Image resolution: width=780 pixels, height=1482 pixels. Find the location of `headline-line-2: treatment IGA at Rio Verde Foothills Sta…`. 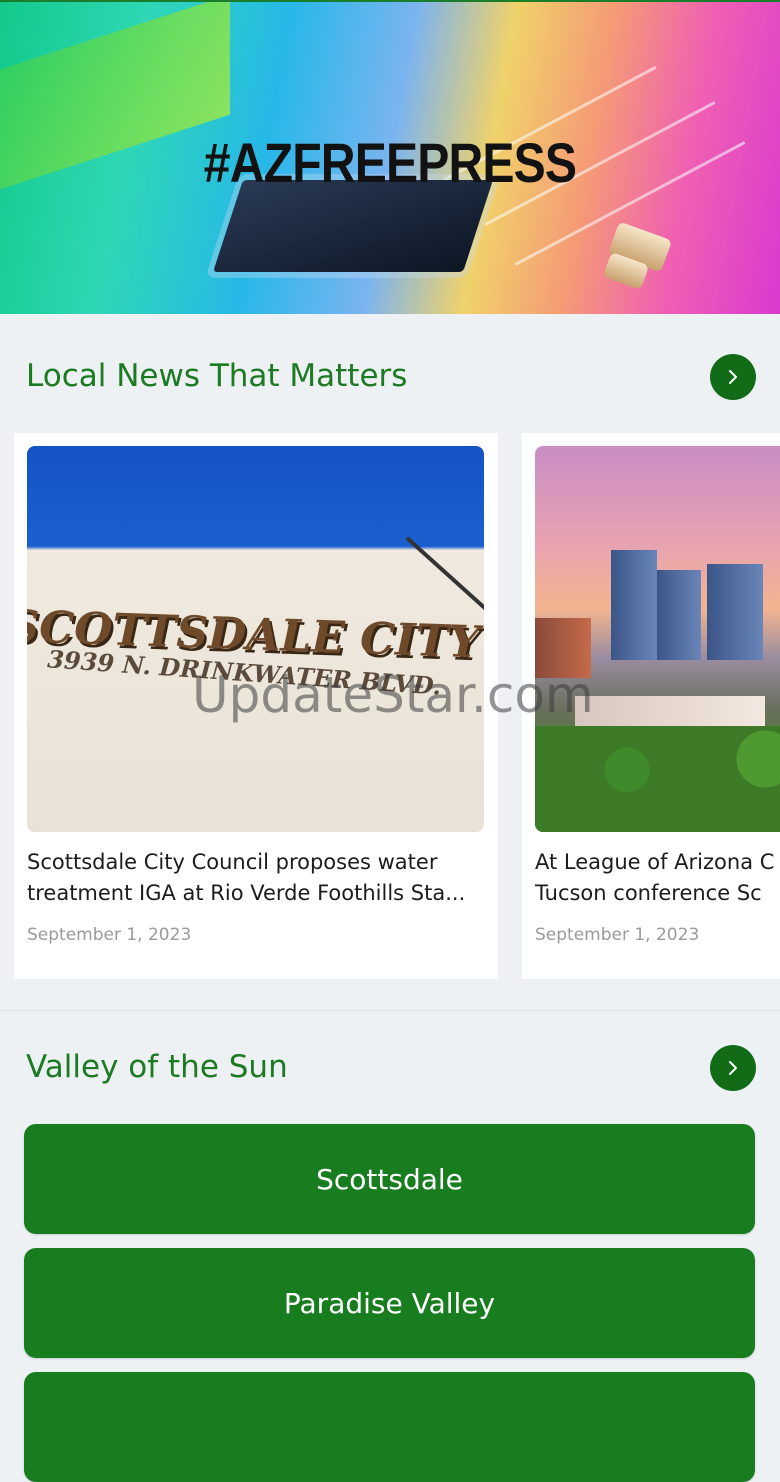

headline-line-2: treatment IGA at Rio Verde Foothills Sta… is located at coordinates (246, 893).